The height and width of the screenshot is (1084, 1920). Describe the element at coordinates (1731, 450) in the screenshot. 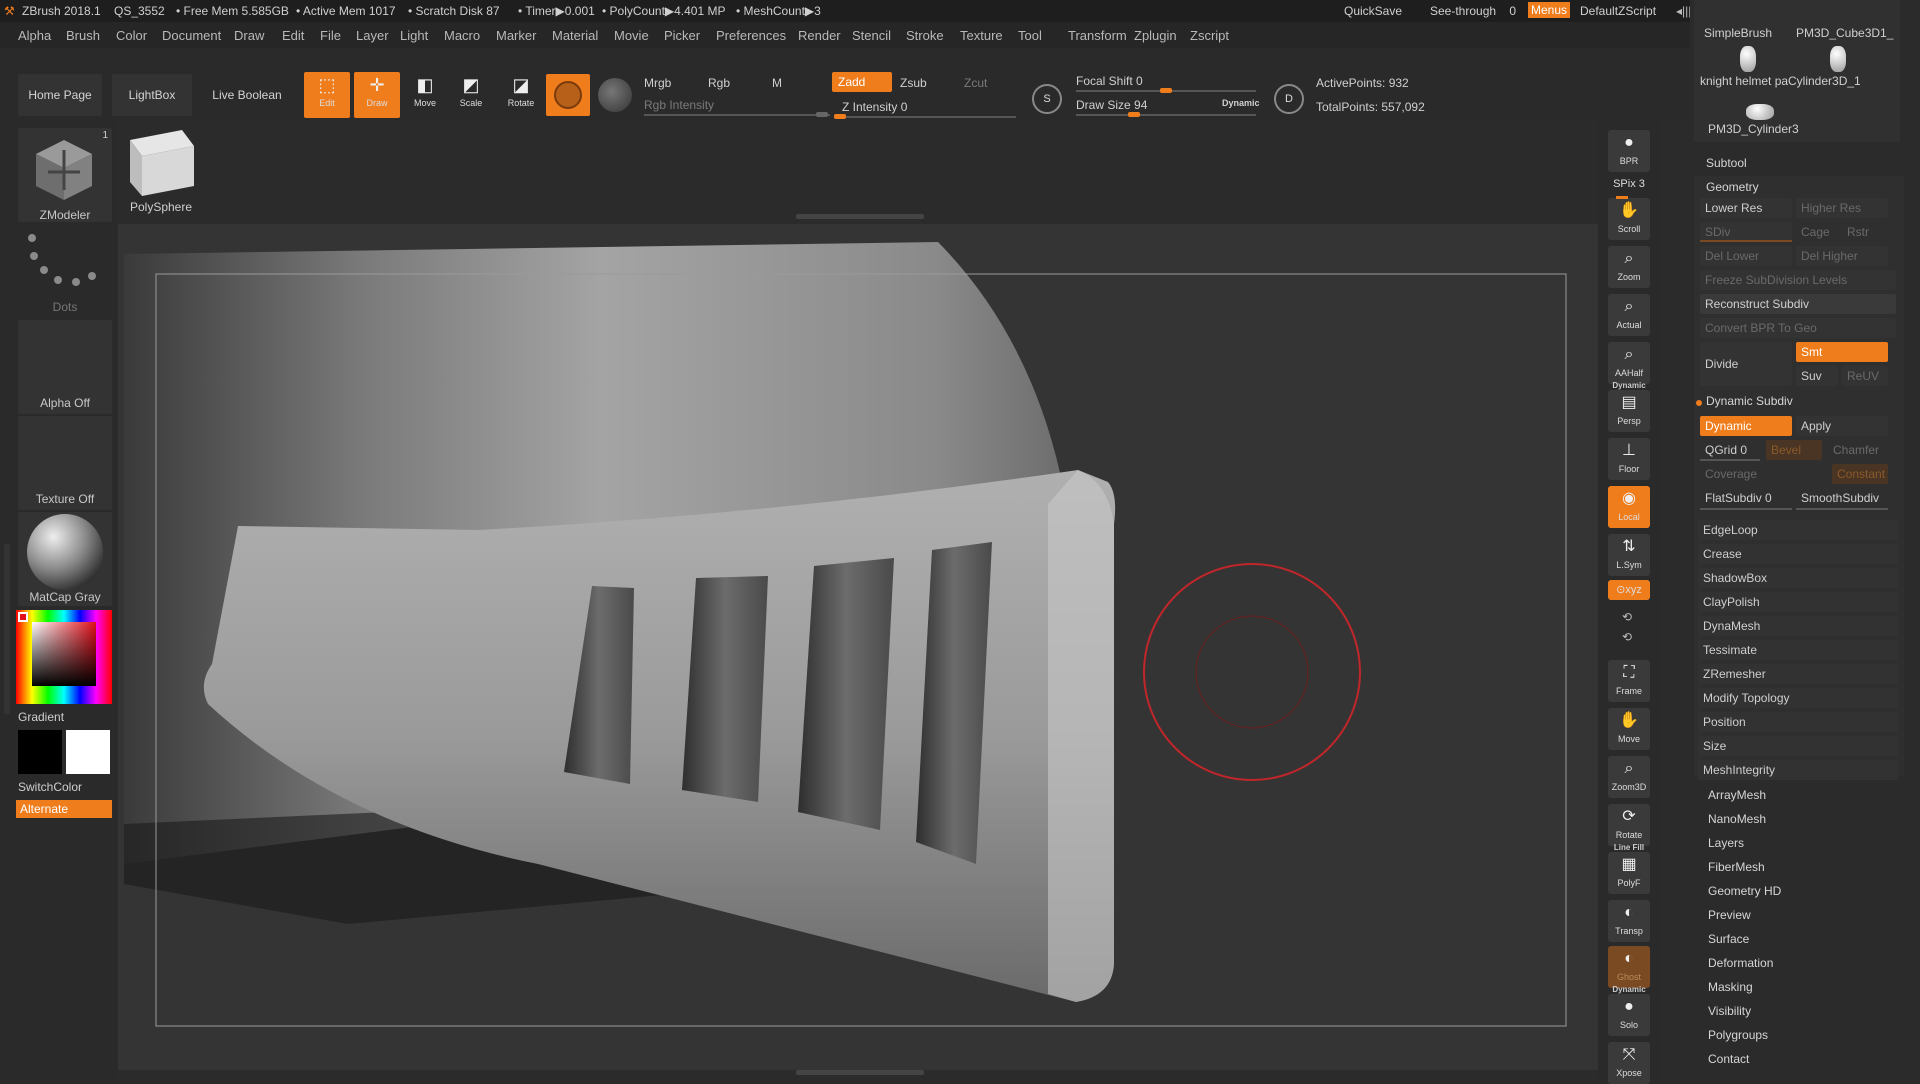

I see `qgrid-slider: QGrid 0` at that location.